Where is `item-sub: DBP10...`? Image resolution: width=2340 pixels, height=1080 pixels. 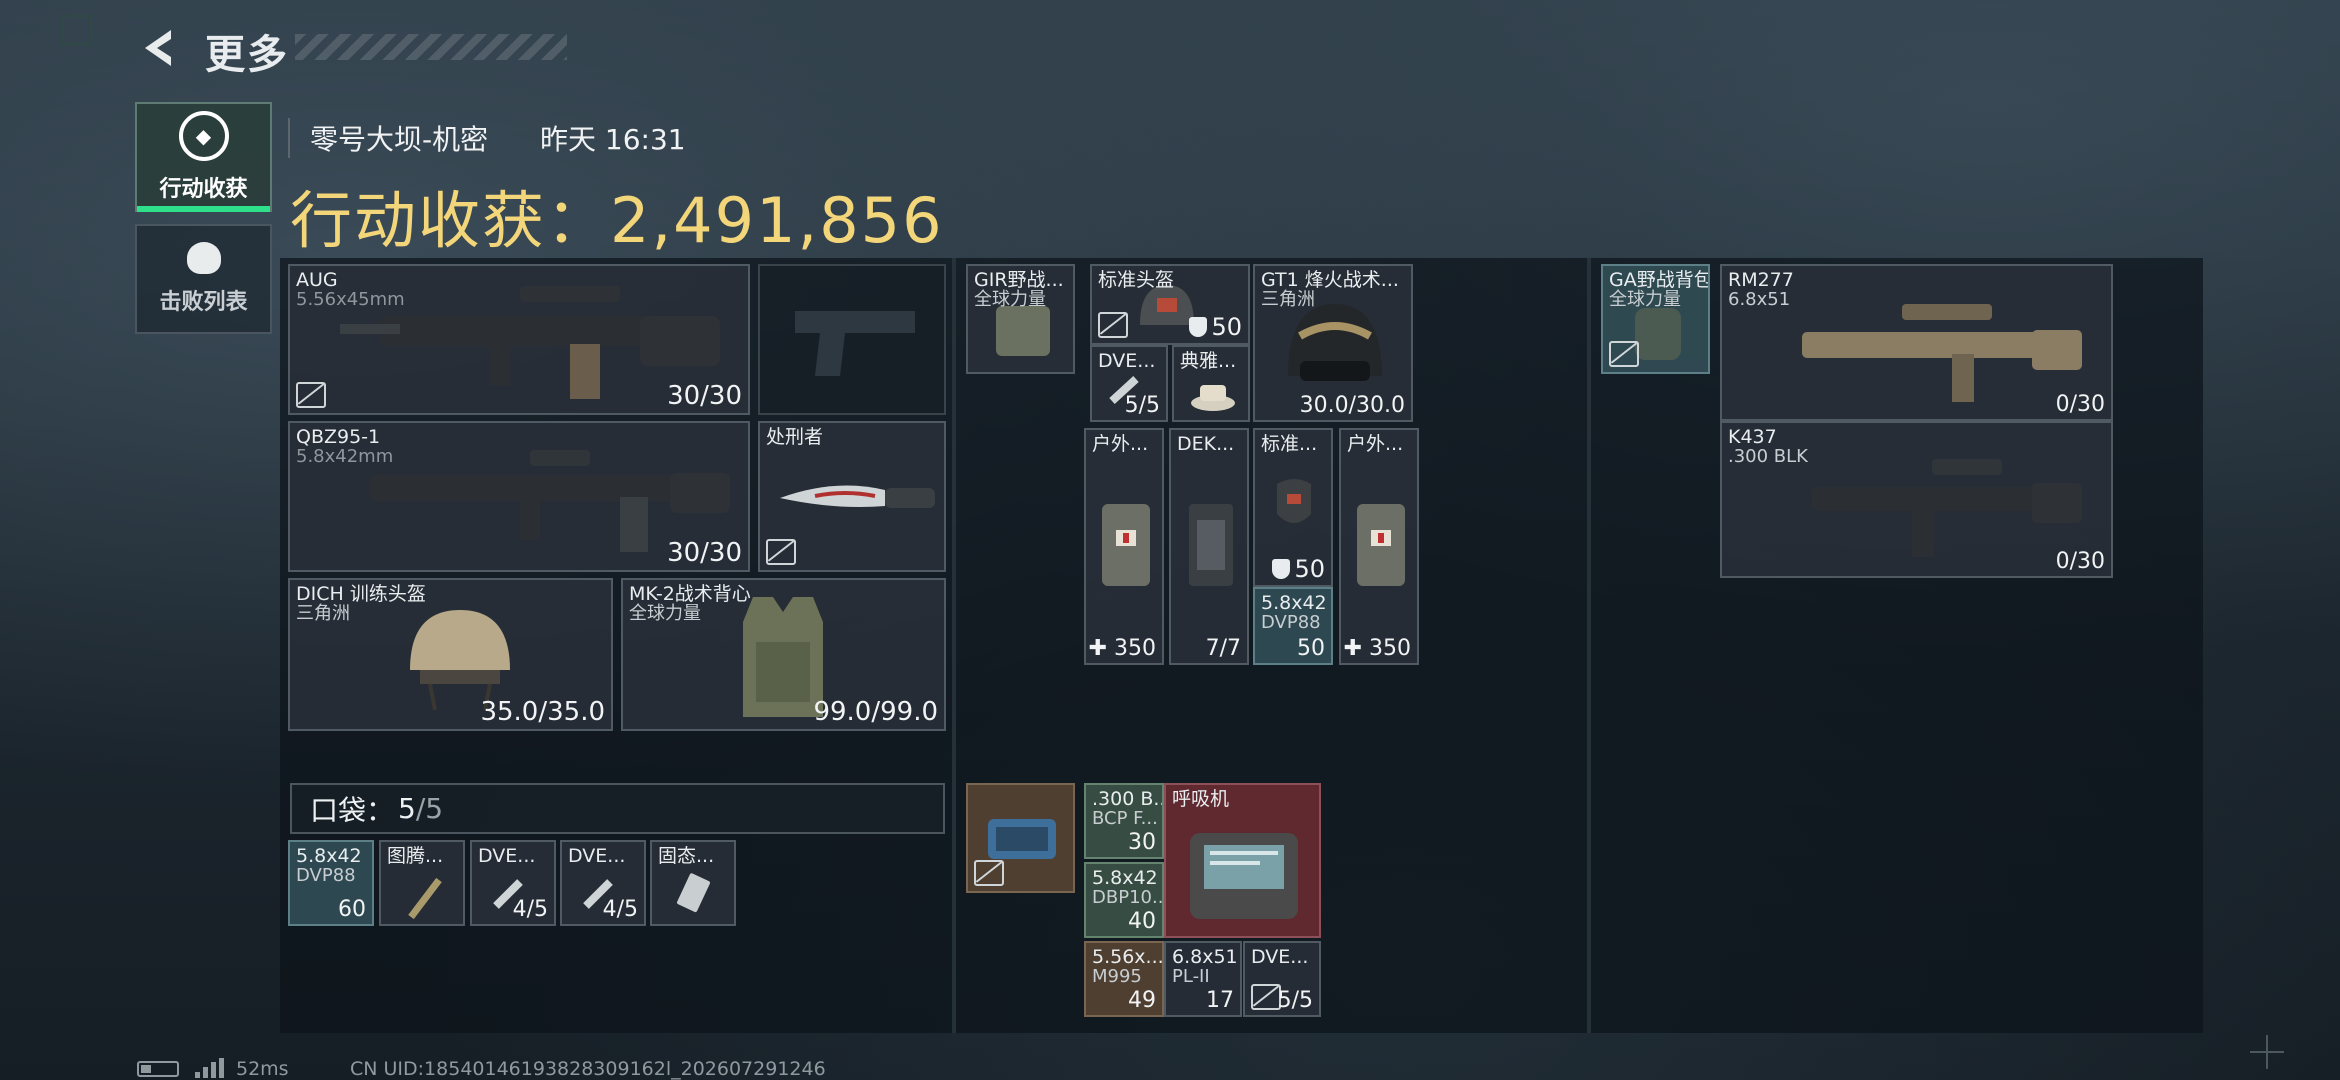
item-sub: DBP10... is located at coordinates (1128, 897).